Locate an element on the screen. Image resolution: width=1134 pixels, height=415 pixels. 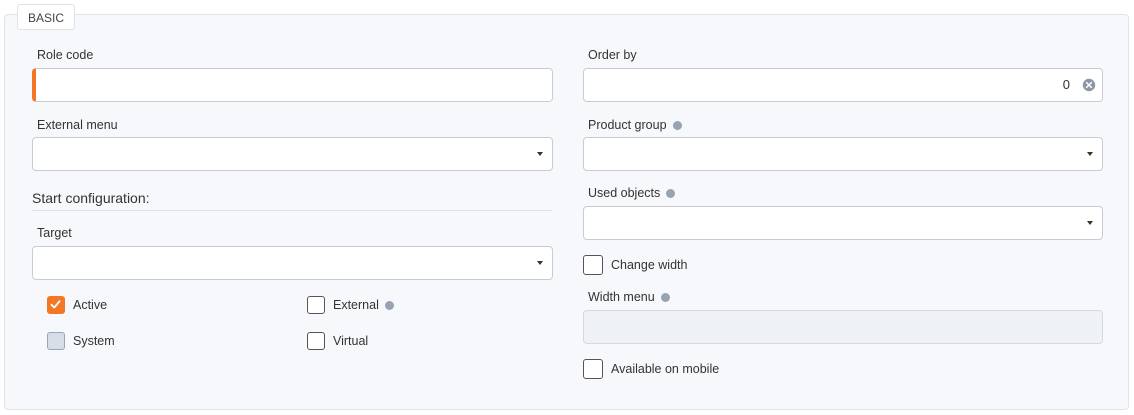
change-width-checkbox-row: Change width is located at coordinates (635, 265).